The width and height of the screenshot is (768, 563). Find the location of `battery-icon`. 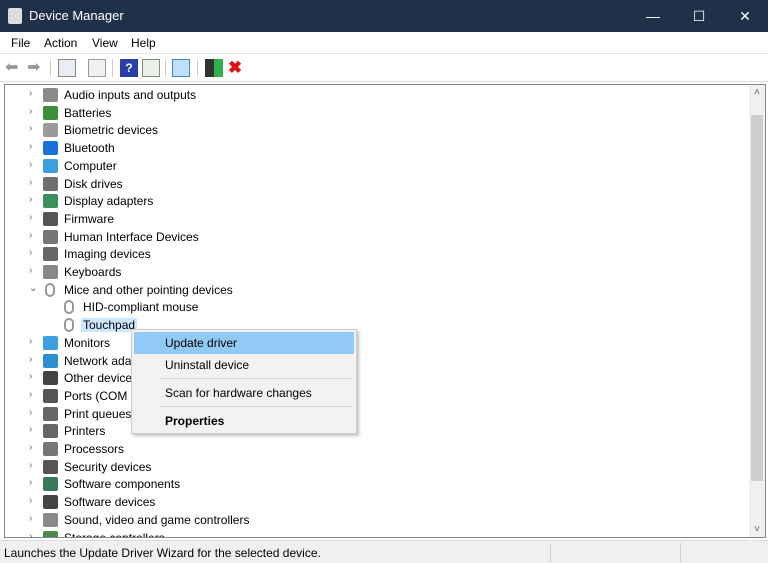

battery-icon is located at coordinates (50, 112).